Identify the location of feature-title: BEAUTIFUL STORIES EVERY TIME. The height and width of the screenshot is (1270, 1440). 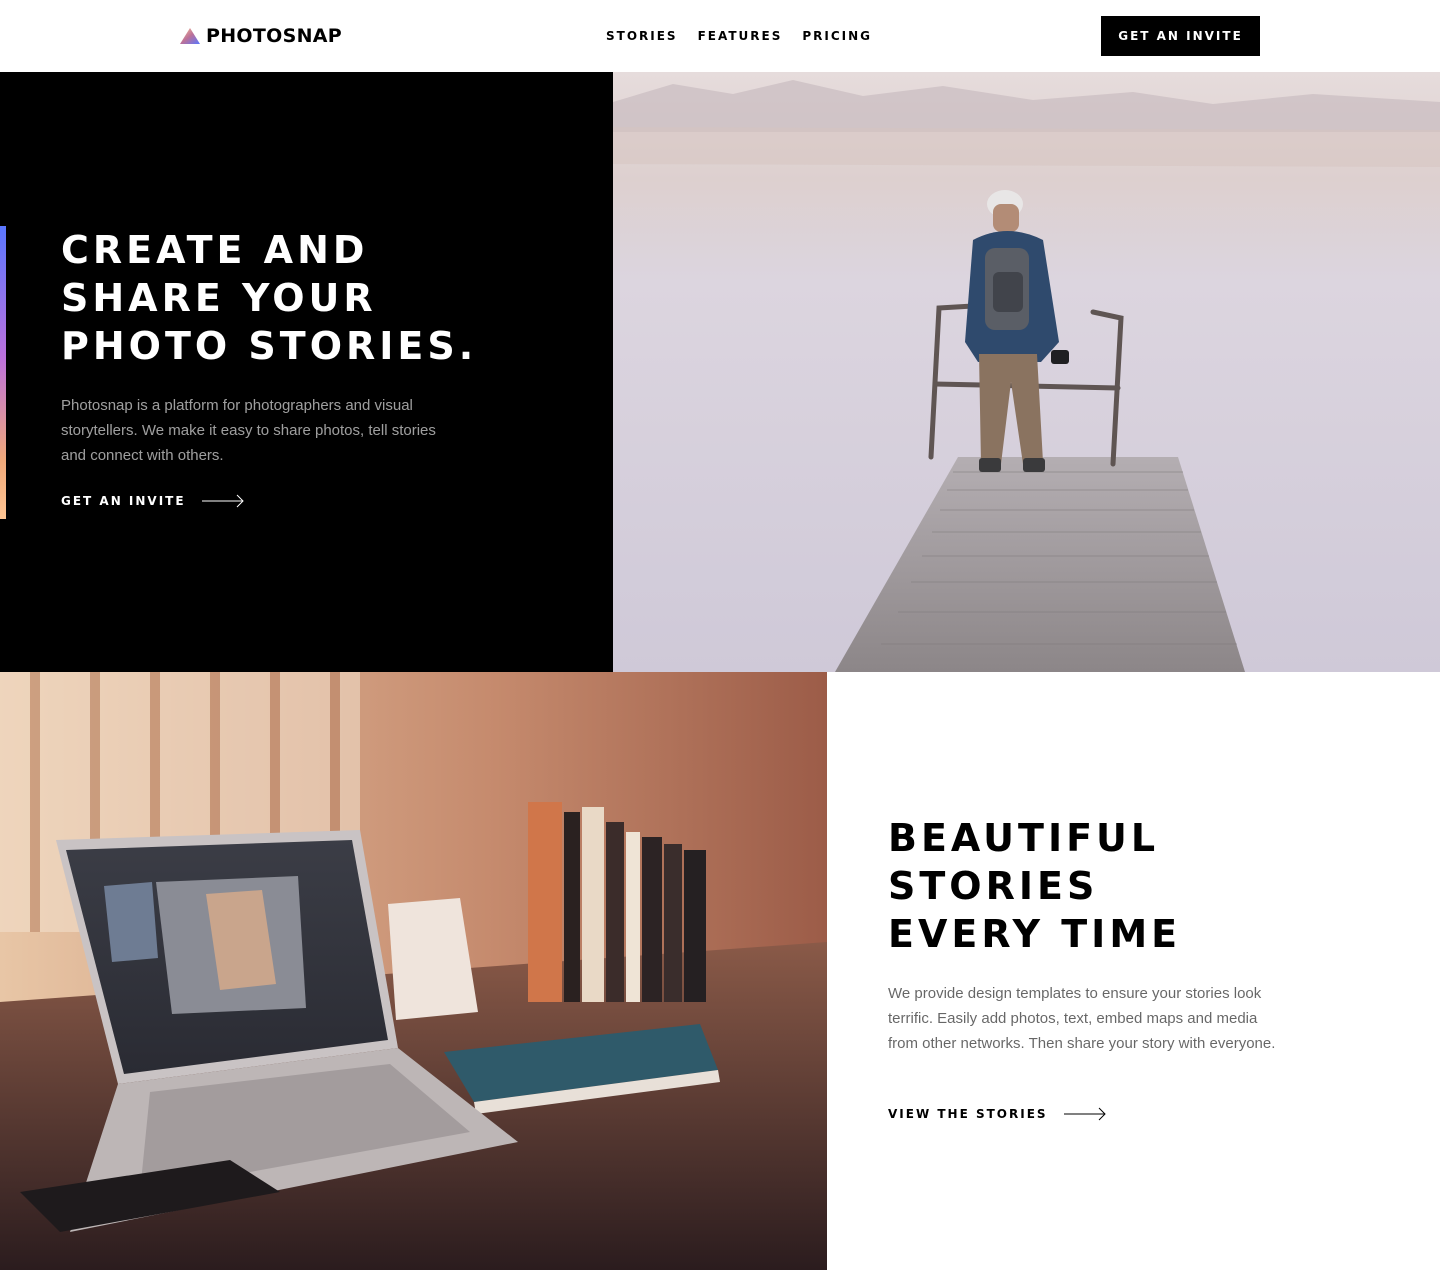
(1098, 886).